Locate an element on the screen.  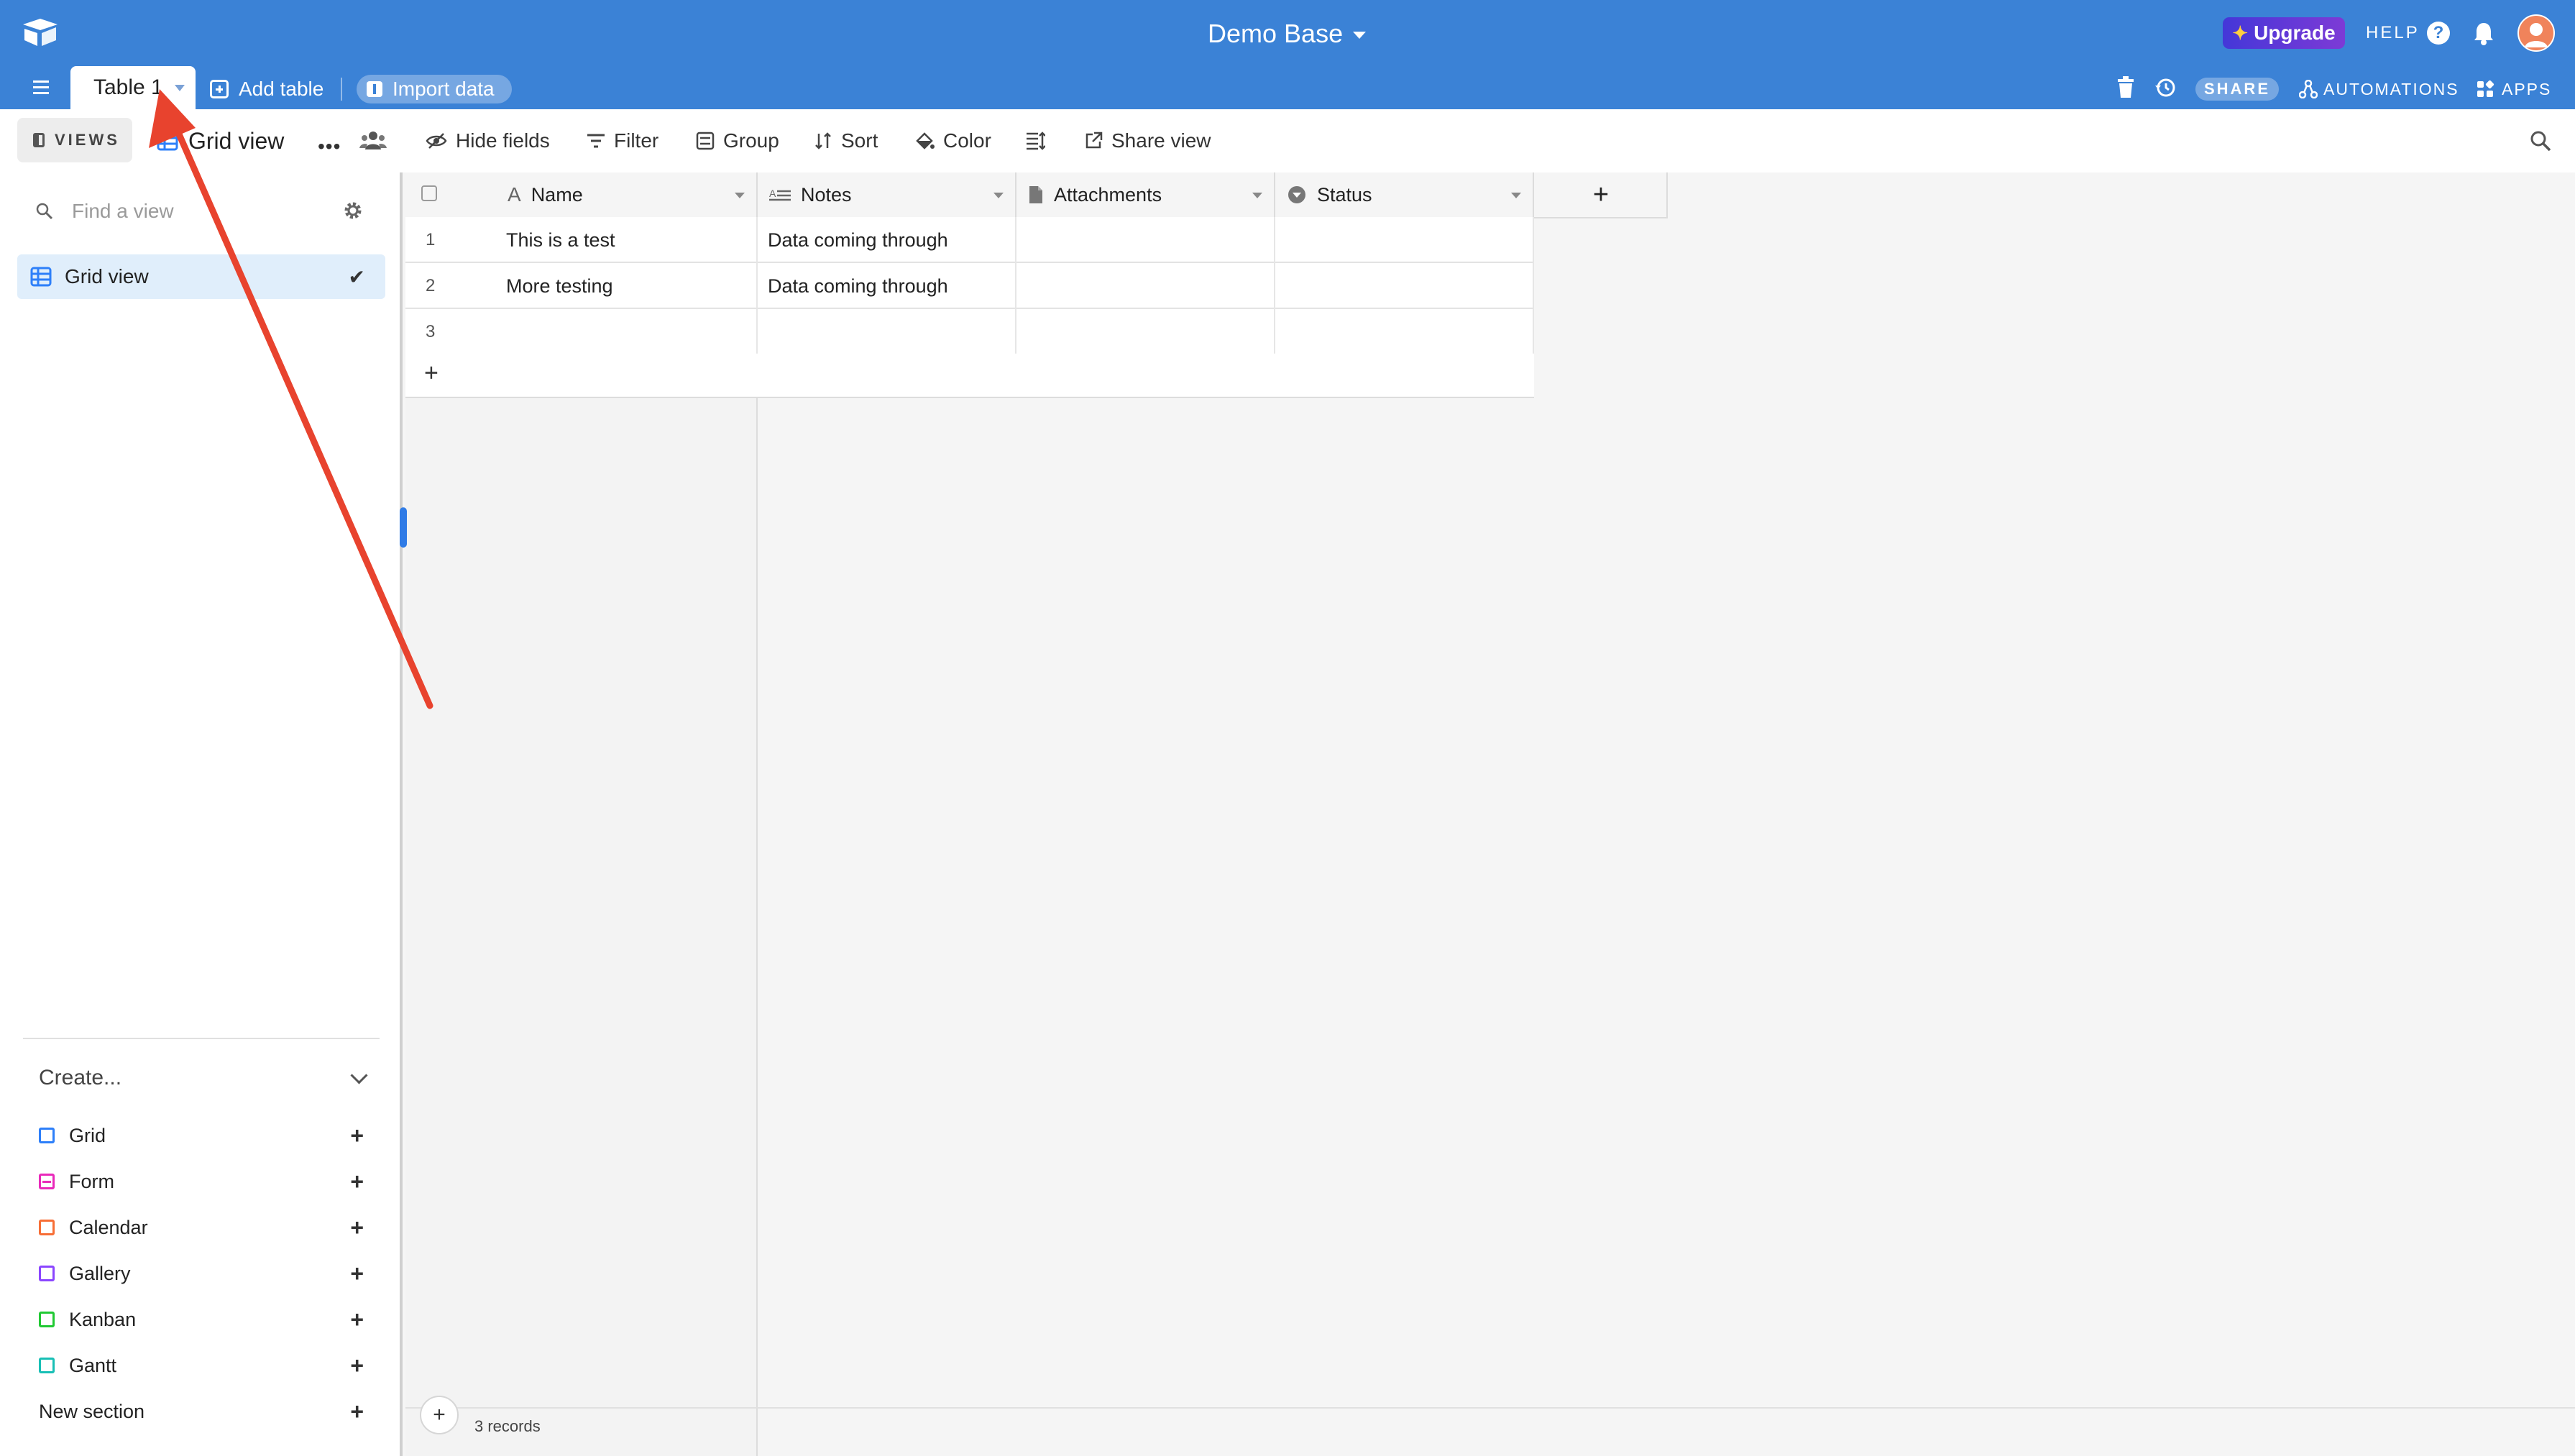
color-button: Color is located at coordinates (952, 141).